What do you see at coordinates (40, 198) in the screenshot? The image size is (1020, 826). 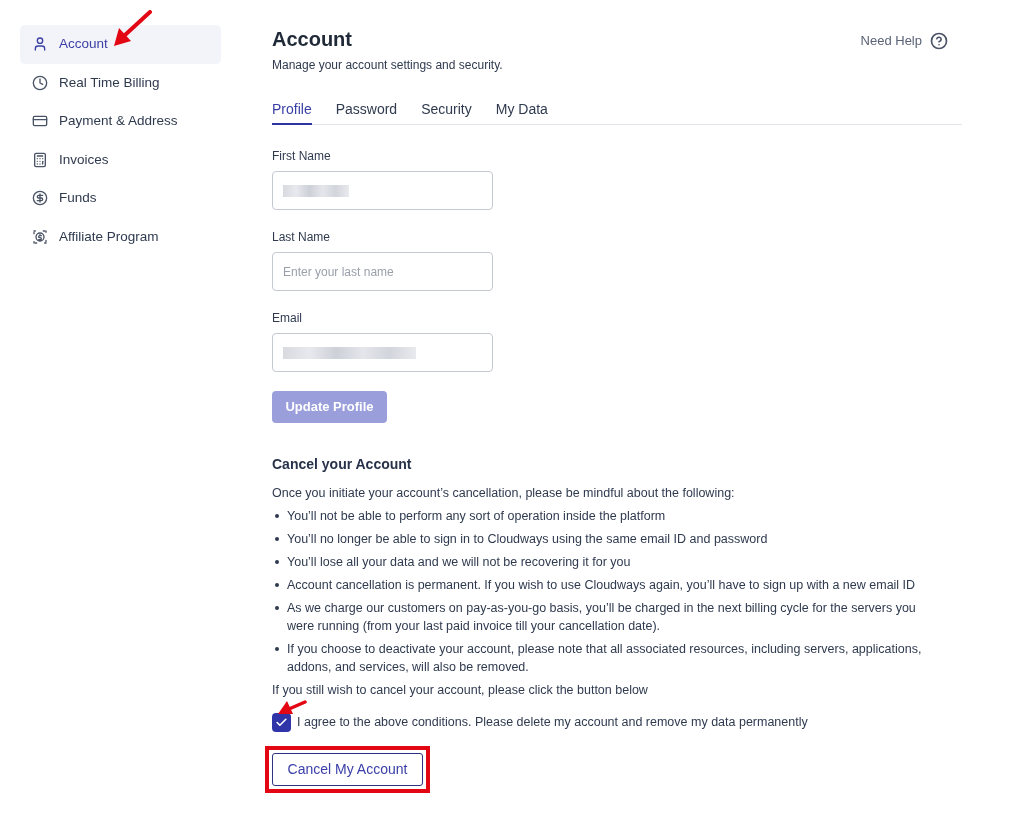 I see `dollar-coin-icon` at bounding box center [40, 198].